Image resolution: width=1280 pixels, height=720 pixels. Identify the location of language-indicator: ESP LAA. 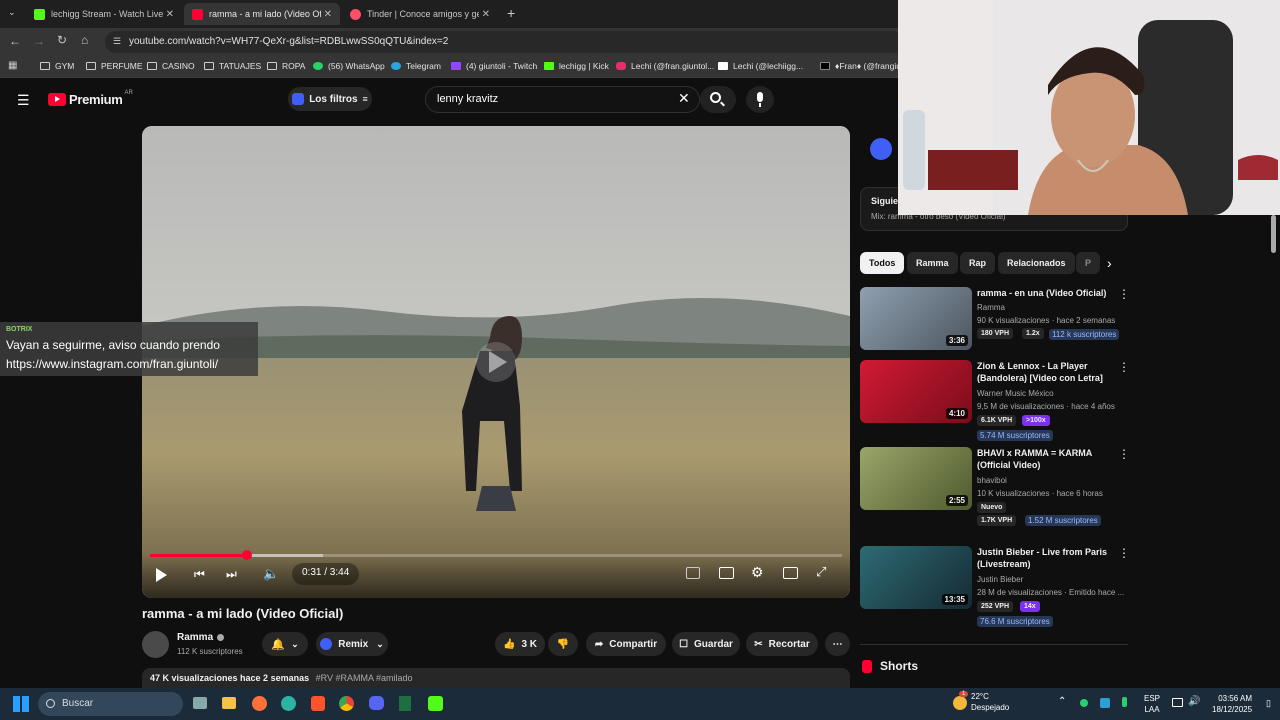
(1152, 704).